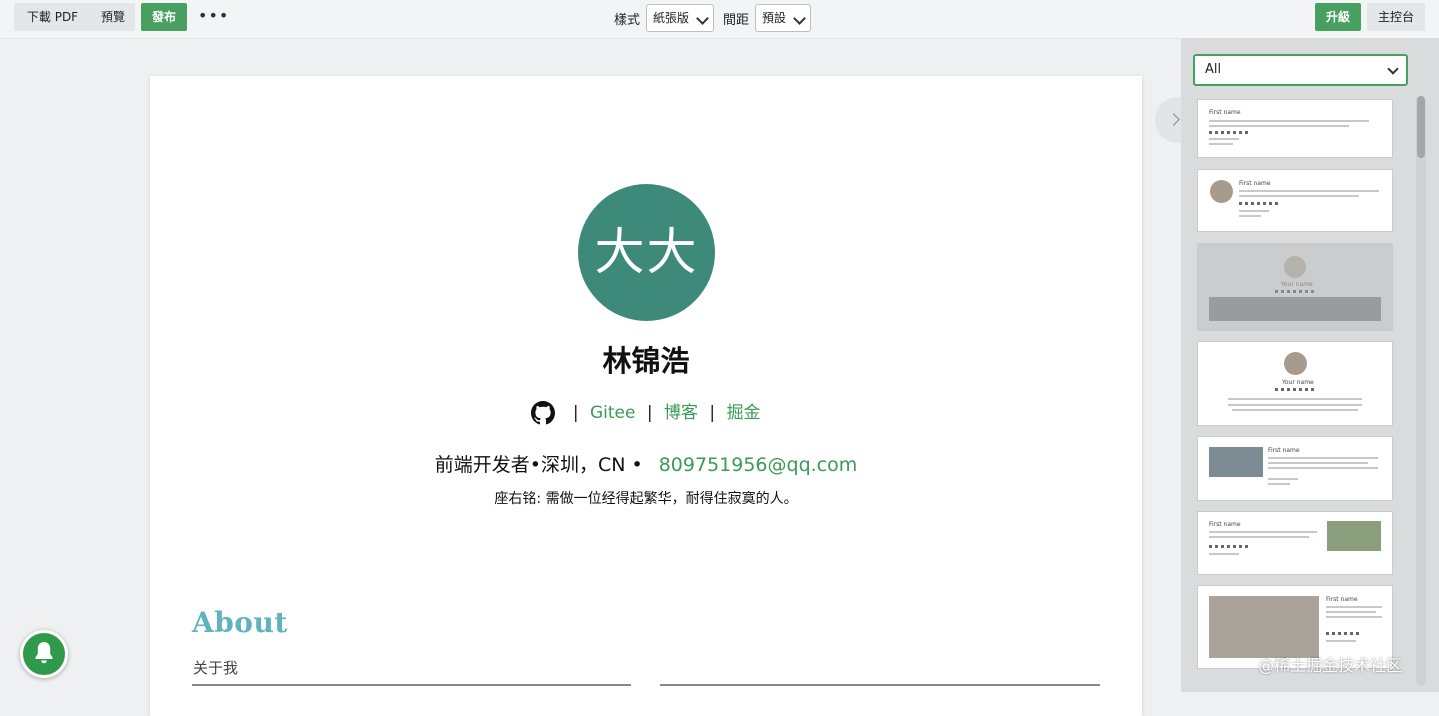 Image resolution: width=1439 pixels, height=716 pixels. I want to click on scrollbar-track, so click(1421, 391).